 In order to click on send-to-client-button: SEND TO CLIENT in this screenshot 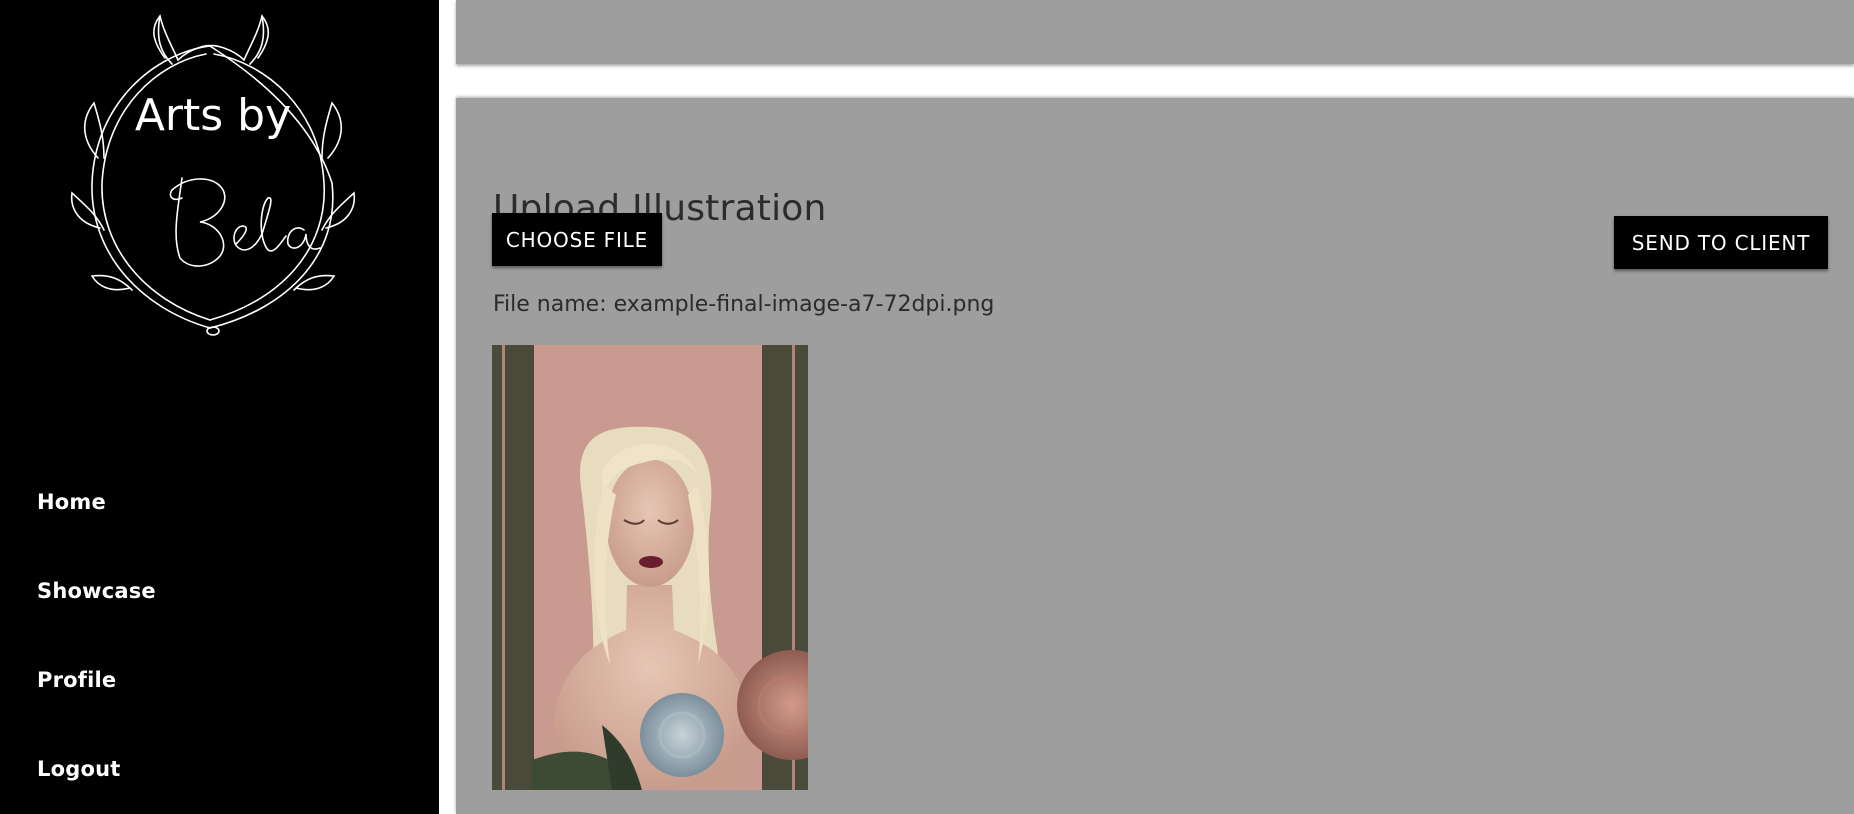, I will do `click(1721, 242)`.